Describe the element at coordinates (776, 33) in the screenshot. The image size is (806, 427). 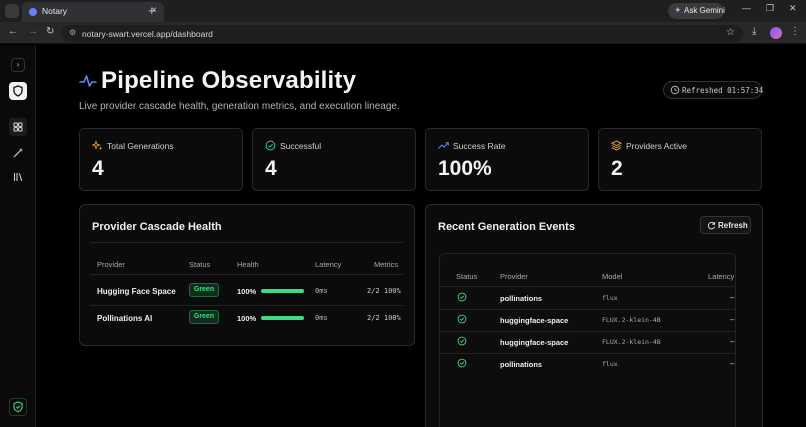
I see `profile-avatar` at that location.